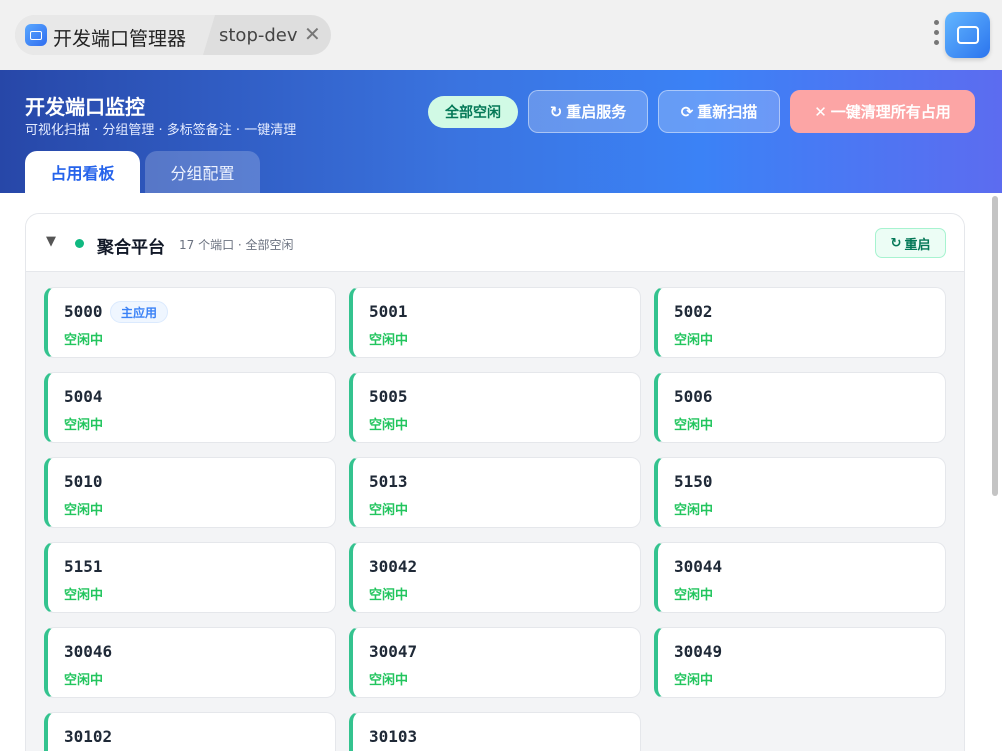  I want to click on page-title: 开发端口监控, so click(85, 107).